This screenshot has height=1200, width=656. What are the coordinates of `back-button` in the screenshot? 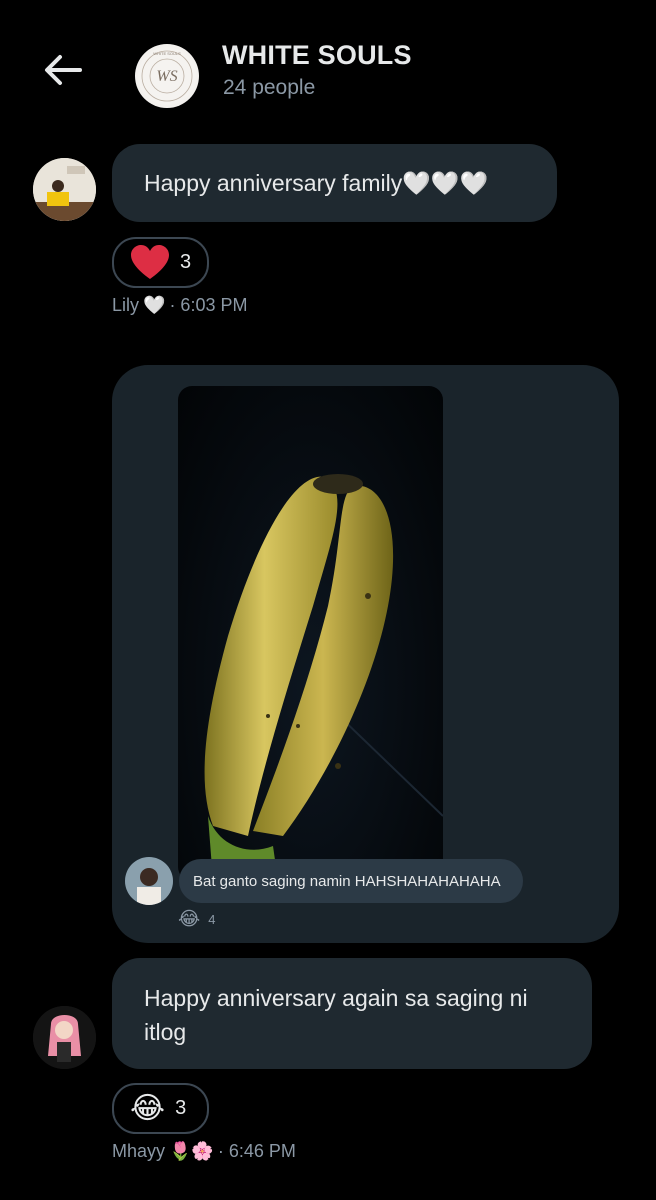 It's located at (63, 70).